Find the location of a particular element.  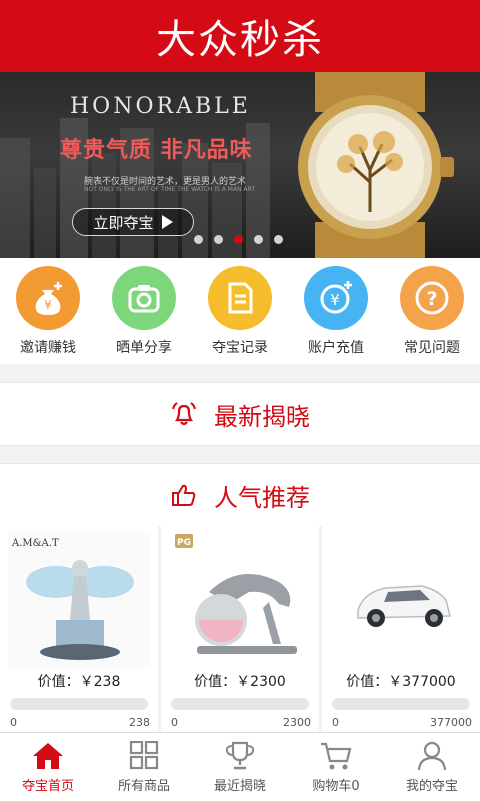

bottom-tab-bar: 夺宝首页 所有商品 最近揭晓 购物车0 我的夺宝 is located at coordinates (240, 766).